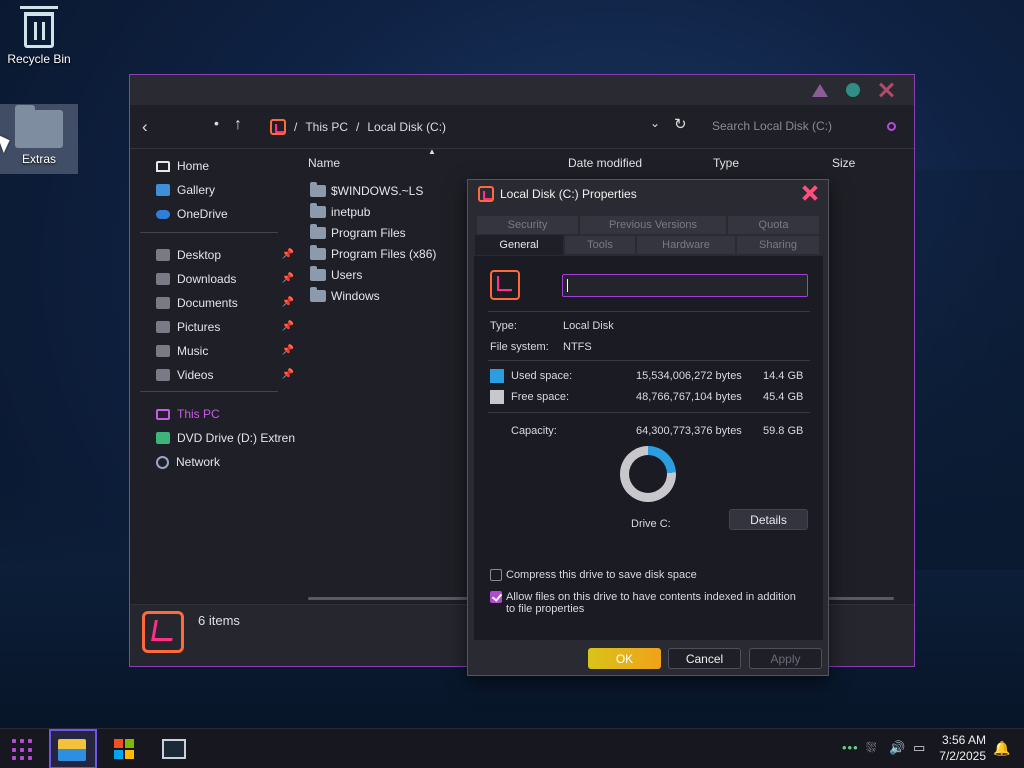 The width and height of the screenshot is (1024, 768). I want to click on sidebar-item-this-pc: This PC, so click(215, 414).